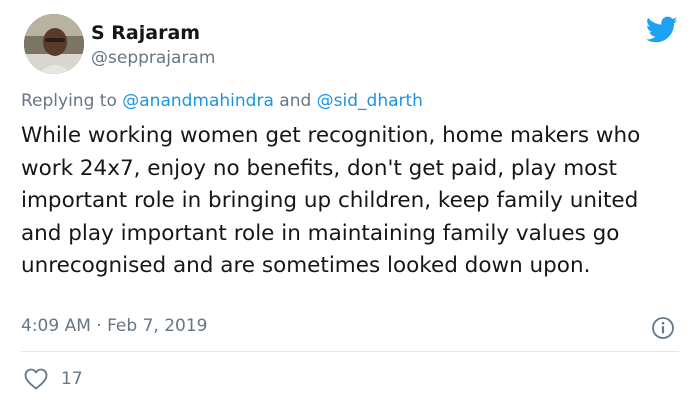  What do you see at coordinates (350, 351) in the screenshot?
I see `divider` at bounding box center [350, 351].